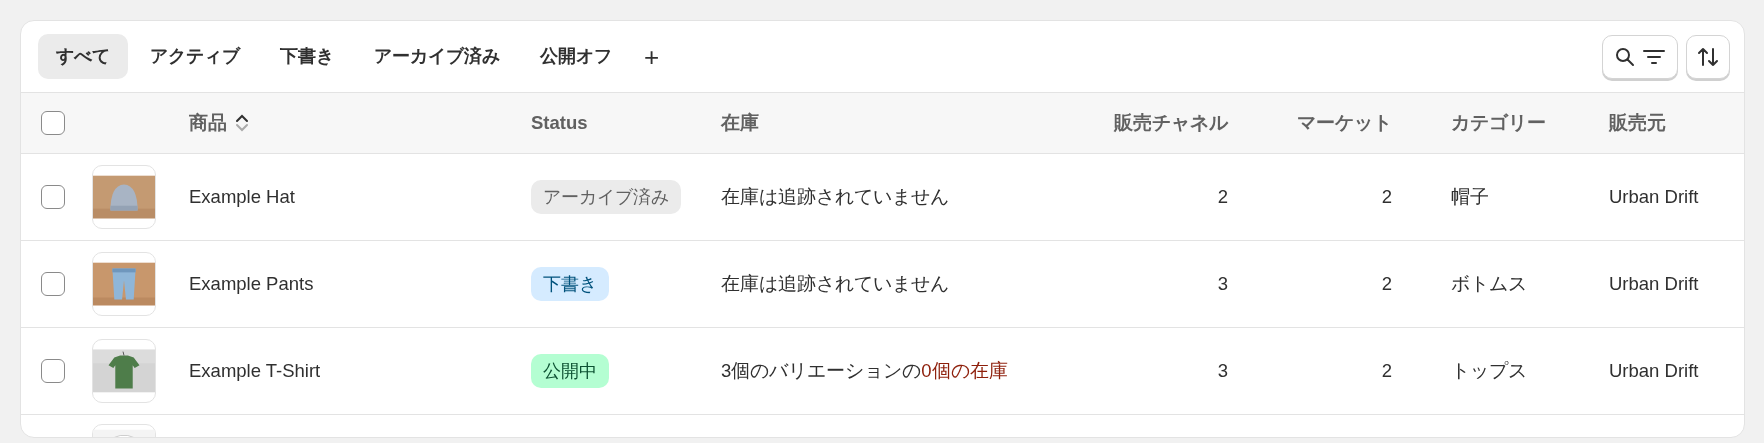 The image size is (1764, 443). What do you see at coordinates (1222, 197) in the screenshot?
I see `channel-count: 2` at bounding box center [1222, 197].